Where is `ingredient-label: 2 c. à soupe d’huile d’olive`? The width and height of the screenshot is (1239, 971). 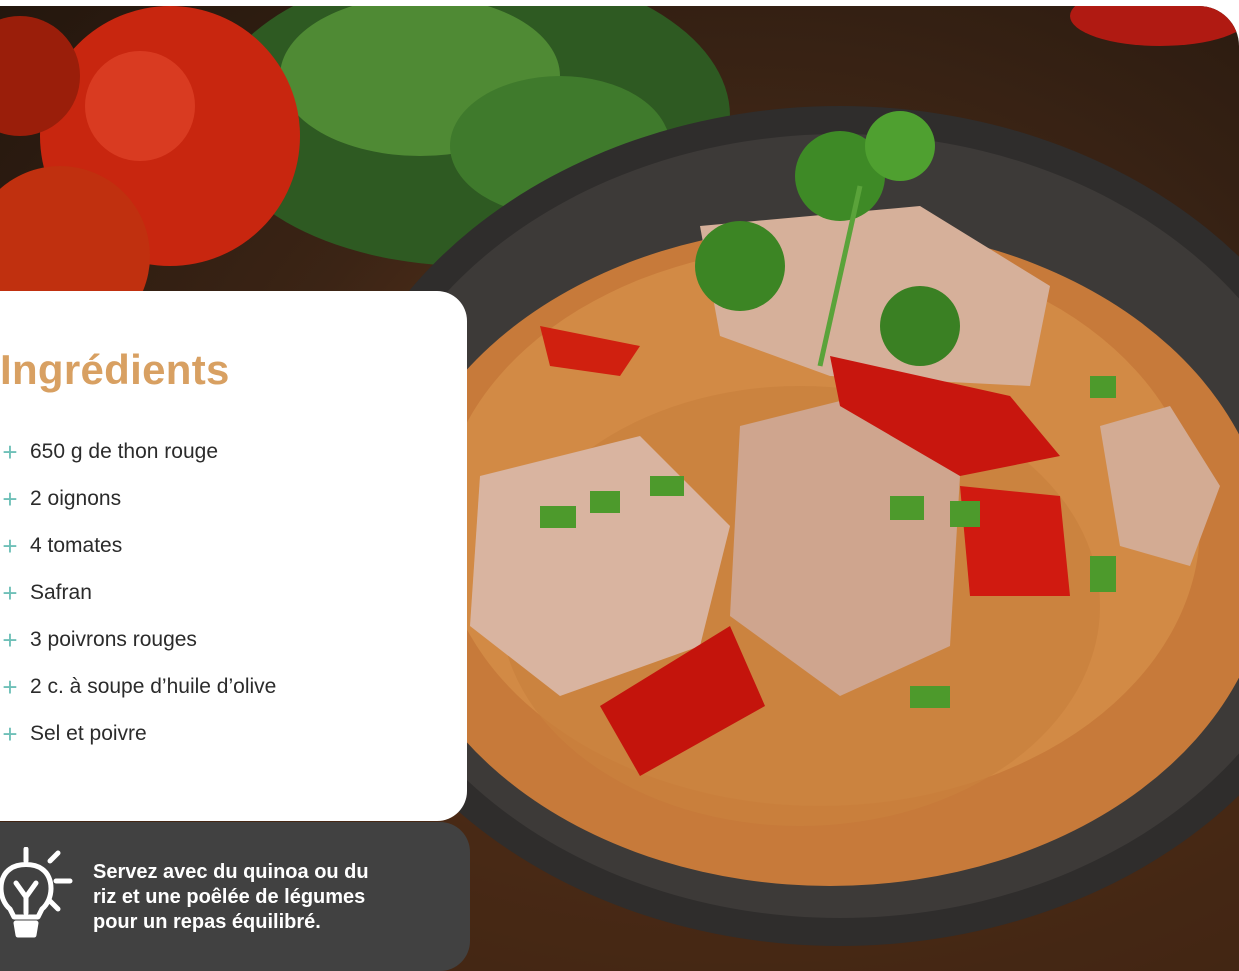
ingredient-label: 2 c. à soupe d’huile d’olive is located at coordinates (153, 686).